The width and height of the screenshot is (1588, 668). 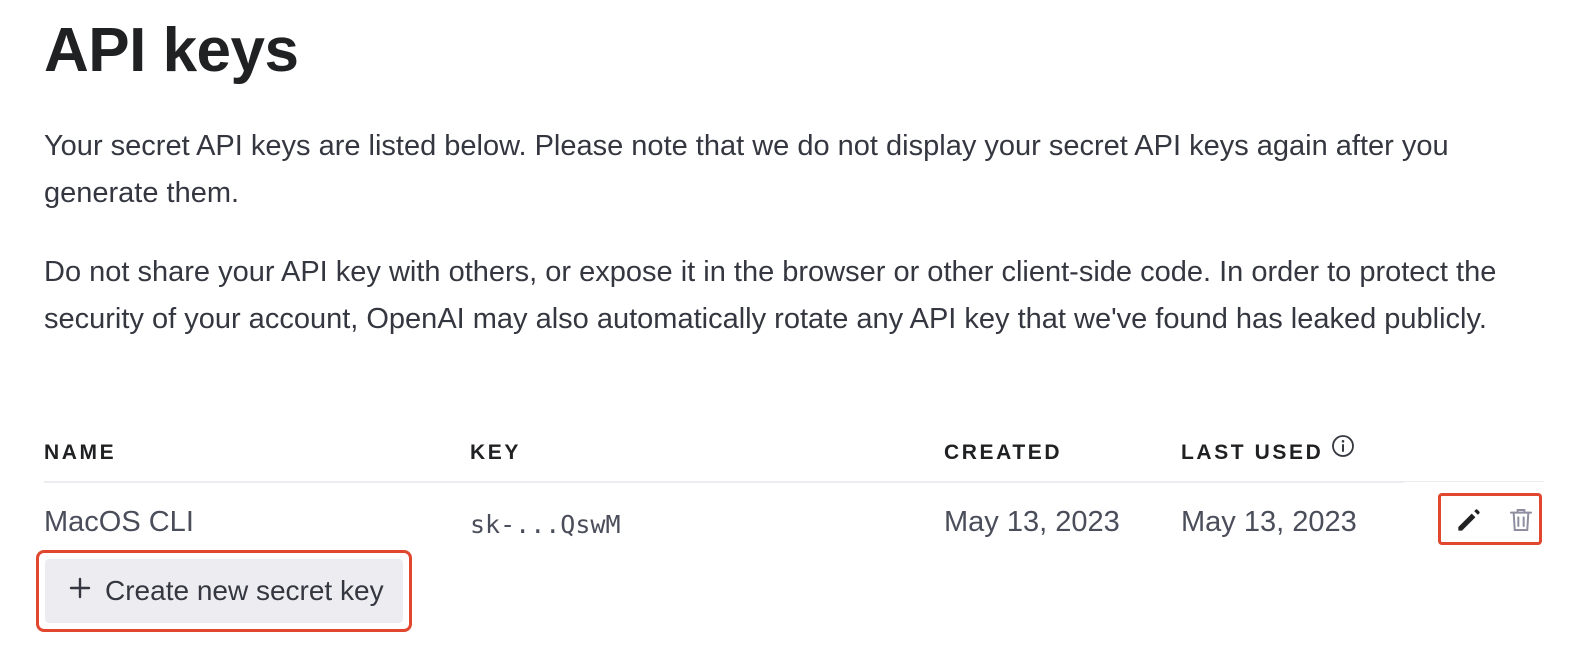 I want to click on trash-icon, so click(x=1521, y=524).